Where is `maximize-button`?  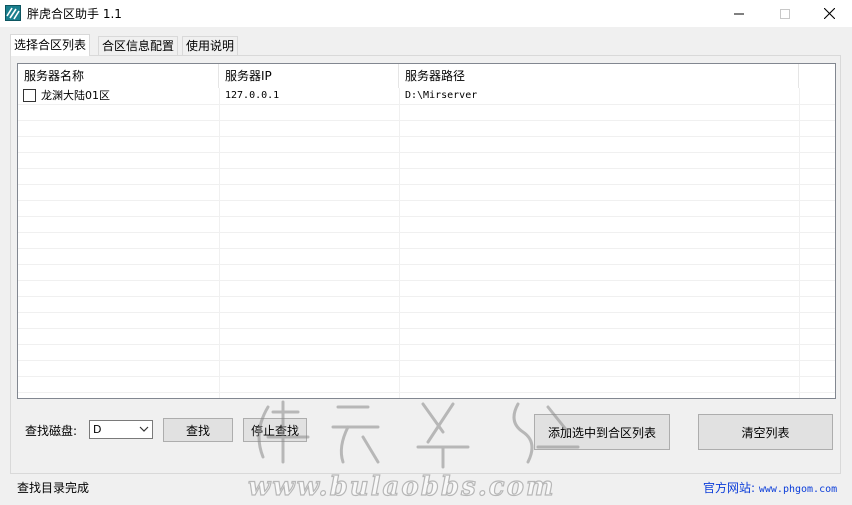
maximize-button is located at coordinates (785, 13).